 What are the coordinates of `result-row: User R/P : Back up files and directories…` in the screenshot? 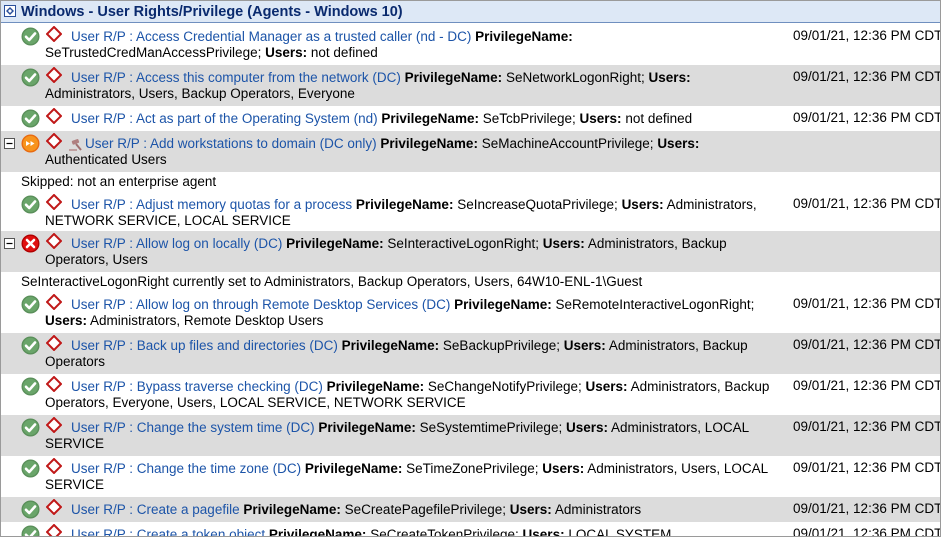 It's located at (470, 353).